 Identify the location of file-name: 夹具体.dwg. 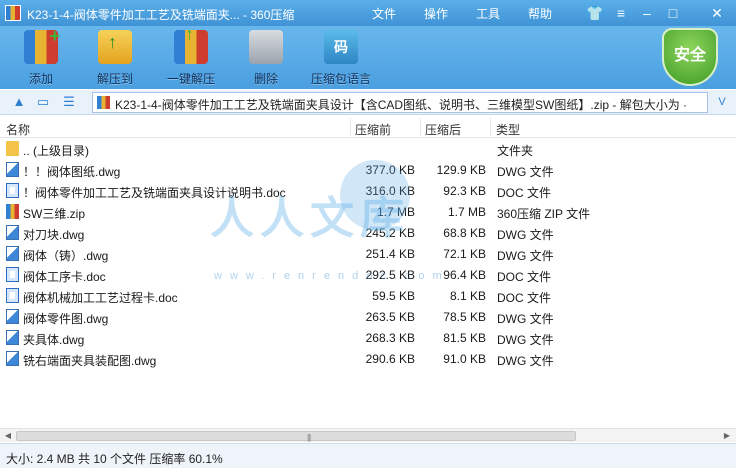
(54, 340).